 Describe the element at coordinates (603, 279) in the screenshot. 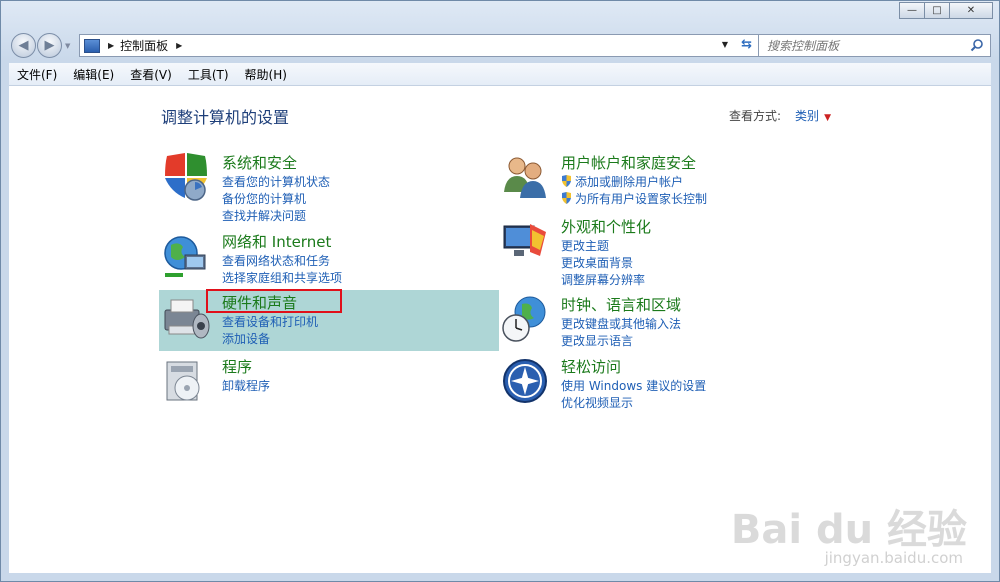

I see `link-screen-resolution: 调整屏幕分辨率` at that location.